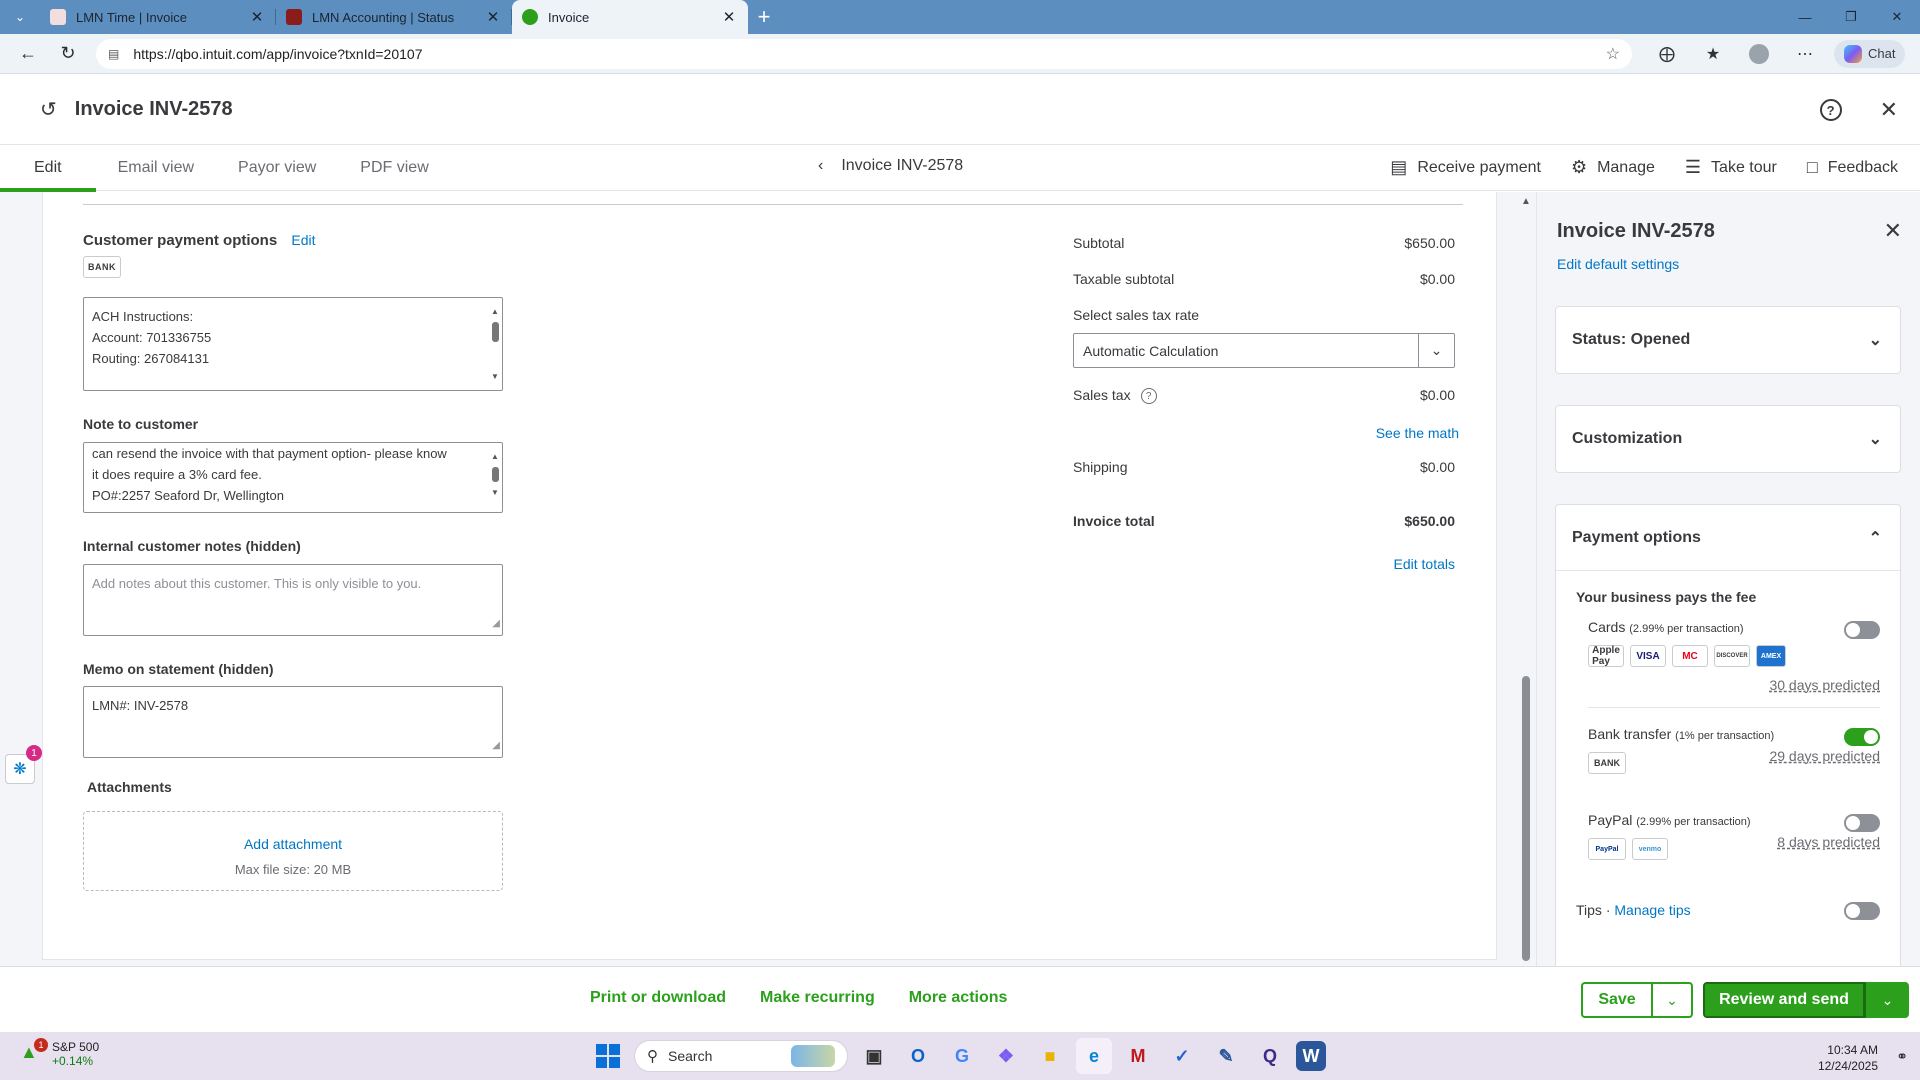  Describe the element at coordinates (630, 17) in the screenshot. I see `browser-tab-invoice: Invoice ✕` at that location.